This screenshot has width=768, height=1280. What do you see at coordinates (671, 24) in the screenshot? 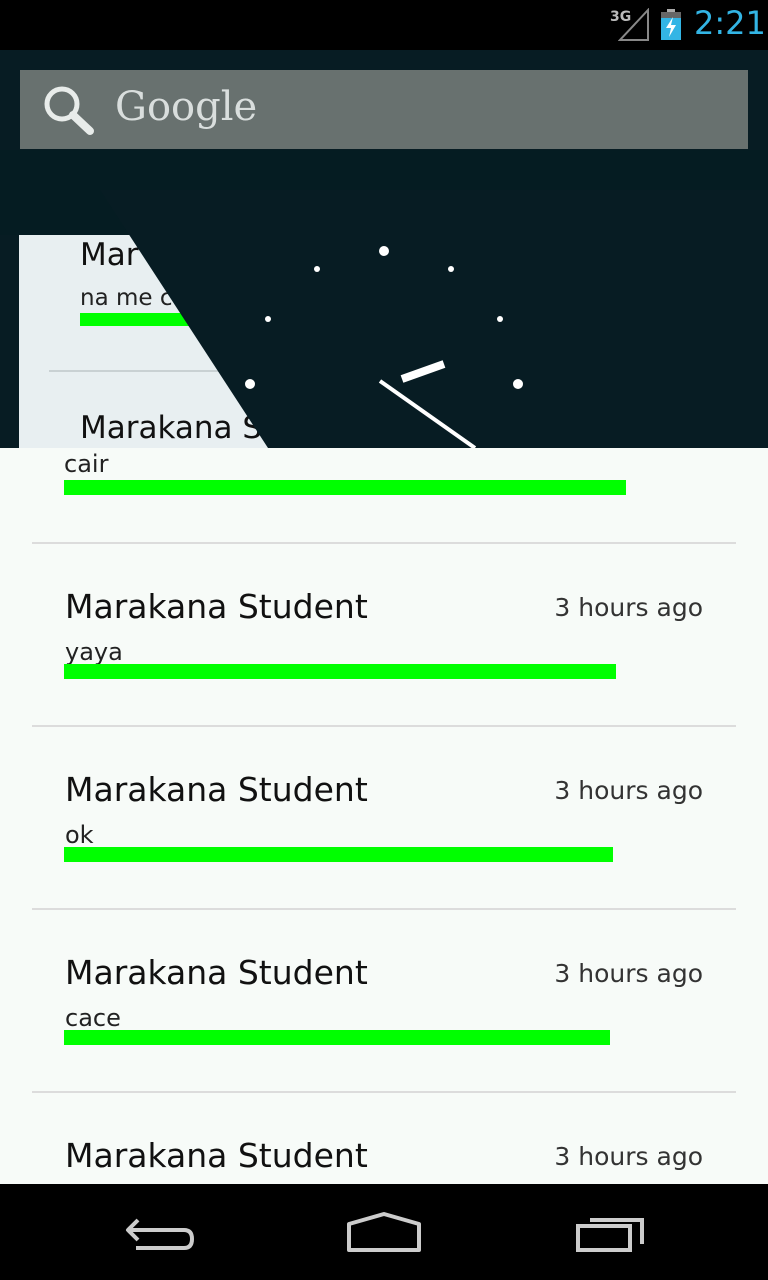
I see `battery-charging-icon` at bounding box center [671, 24].